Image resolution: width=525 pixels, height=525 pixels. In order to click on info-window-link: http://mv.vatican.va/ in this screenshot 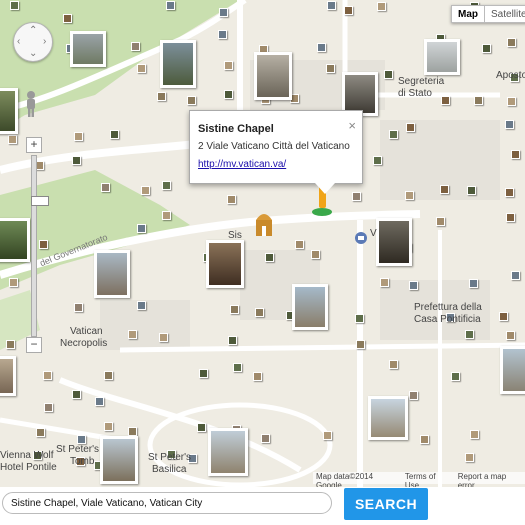, I will do `click(242, 164)`.